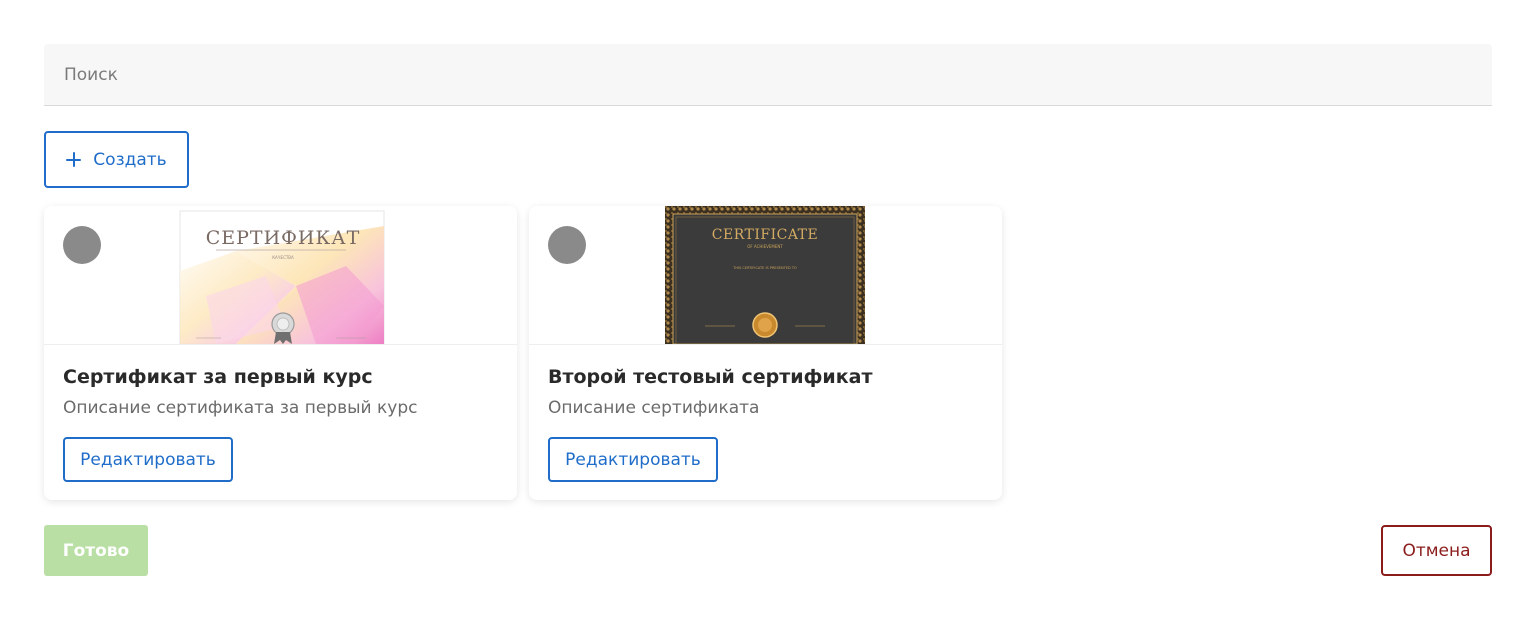 The image size is (1536, 620). I want to click on thumb-heading: СЕРТИФИКАТ, so click(283, 238).